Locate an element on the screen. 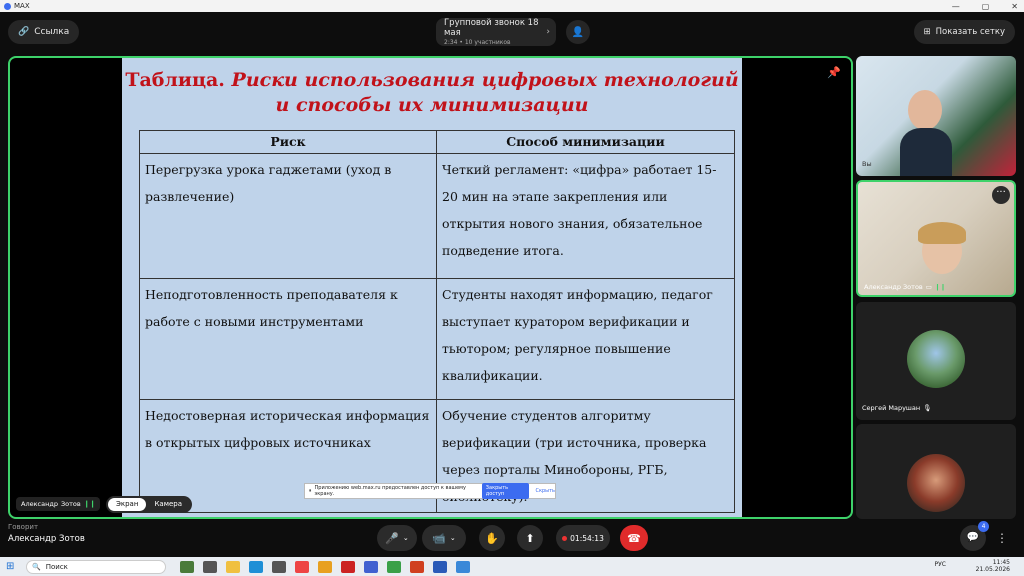 Image resolution: width=1024 pixels, height=576 pixels. show-grid-label: Показать сетку is located at coordinates (970, 32).